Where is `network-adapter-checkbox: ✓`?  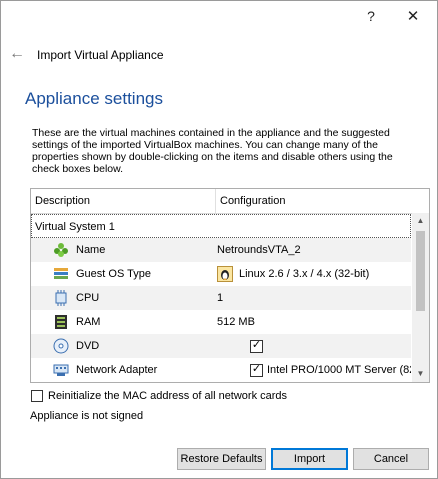 network-adapter-checkbox: ✓ is located at coordinates (256, 370).